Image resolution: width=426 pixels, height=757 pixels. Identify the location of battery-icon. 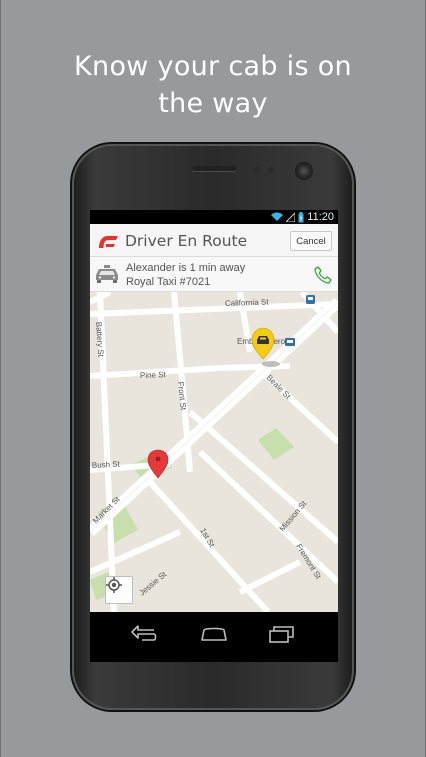
(301, 216).